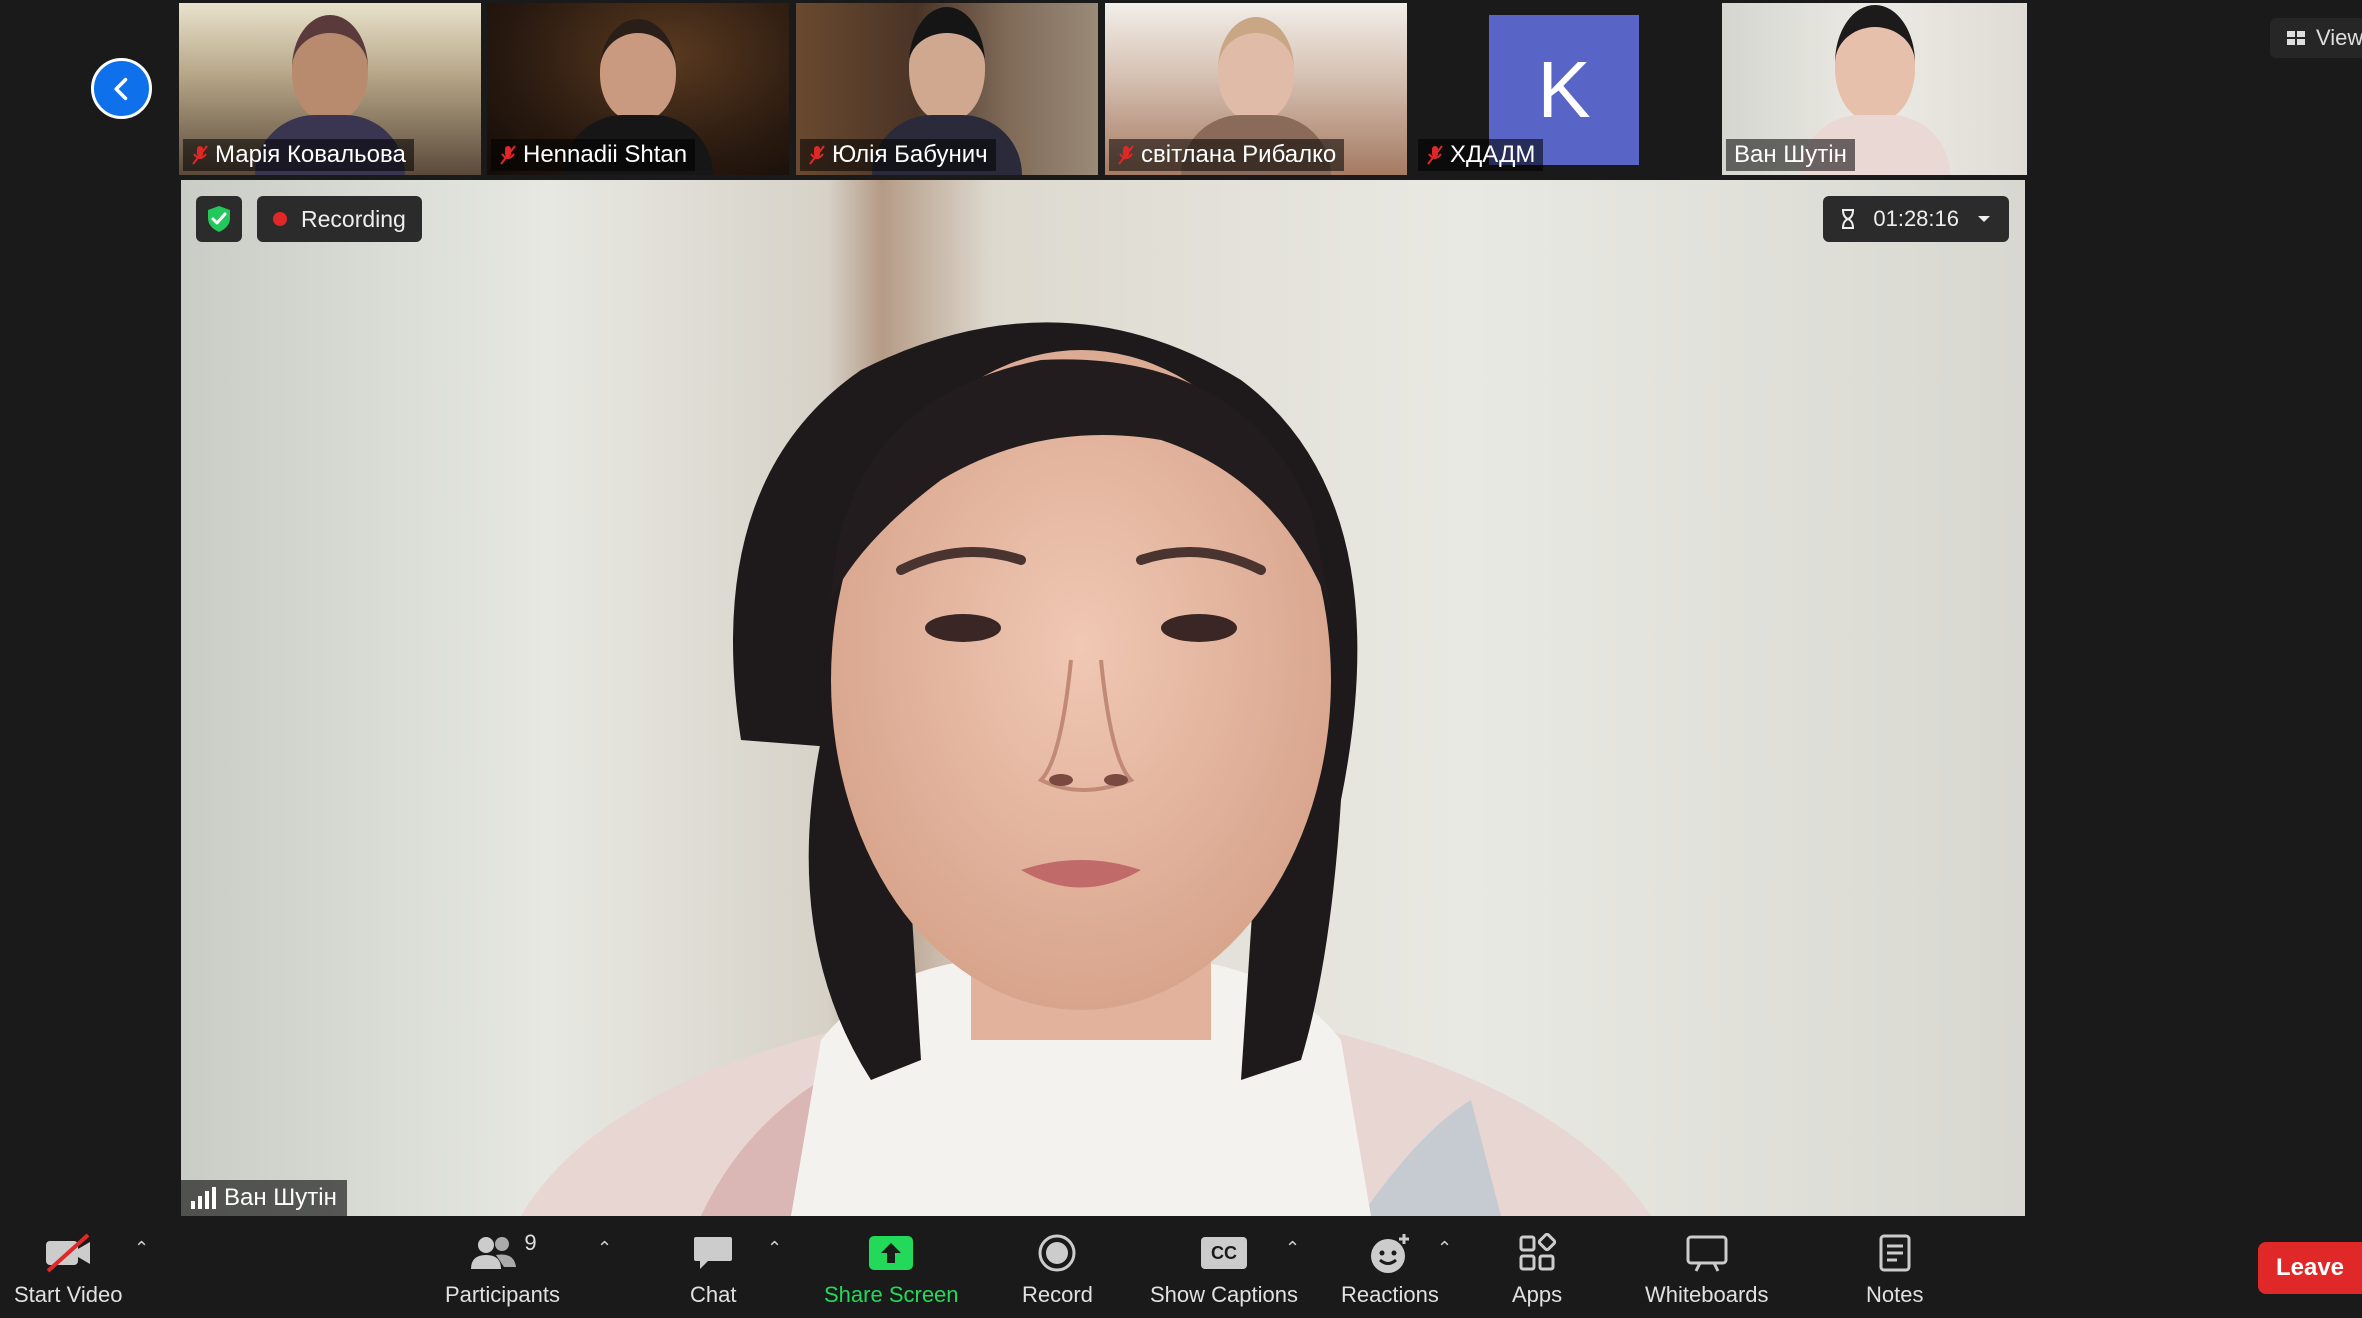  Describe the element at coordinates (353, 218) in the screenshot. I see `recording-label: Recording` at that location.